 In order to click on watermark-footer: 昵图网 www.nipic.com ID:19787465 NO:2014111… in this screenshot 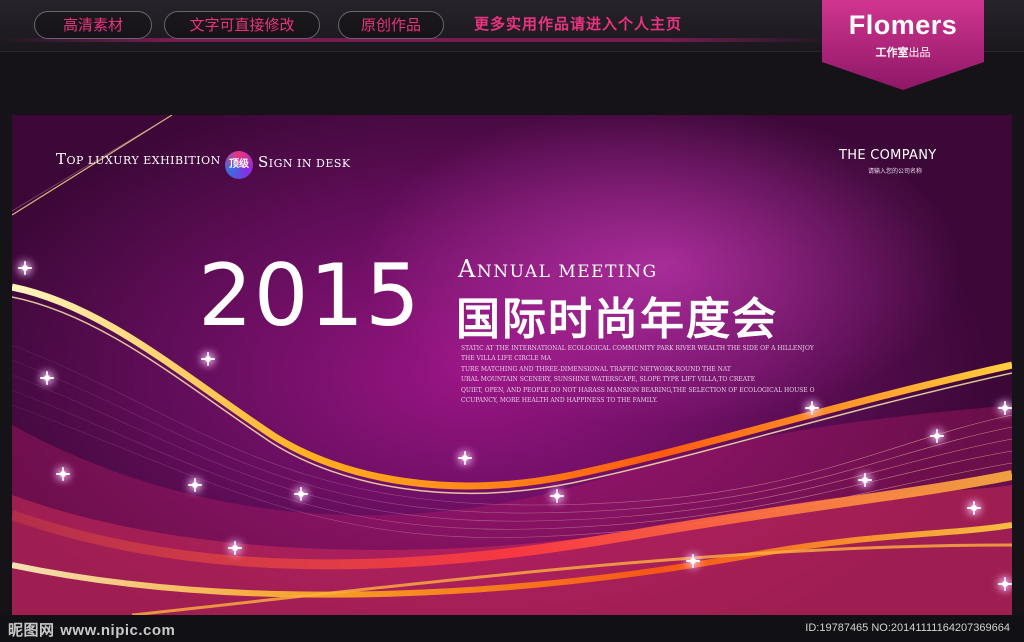, I will do `click(512, 628)`.